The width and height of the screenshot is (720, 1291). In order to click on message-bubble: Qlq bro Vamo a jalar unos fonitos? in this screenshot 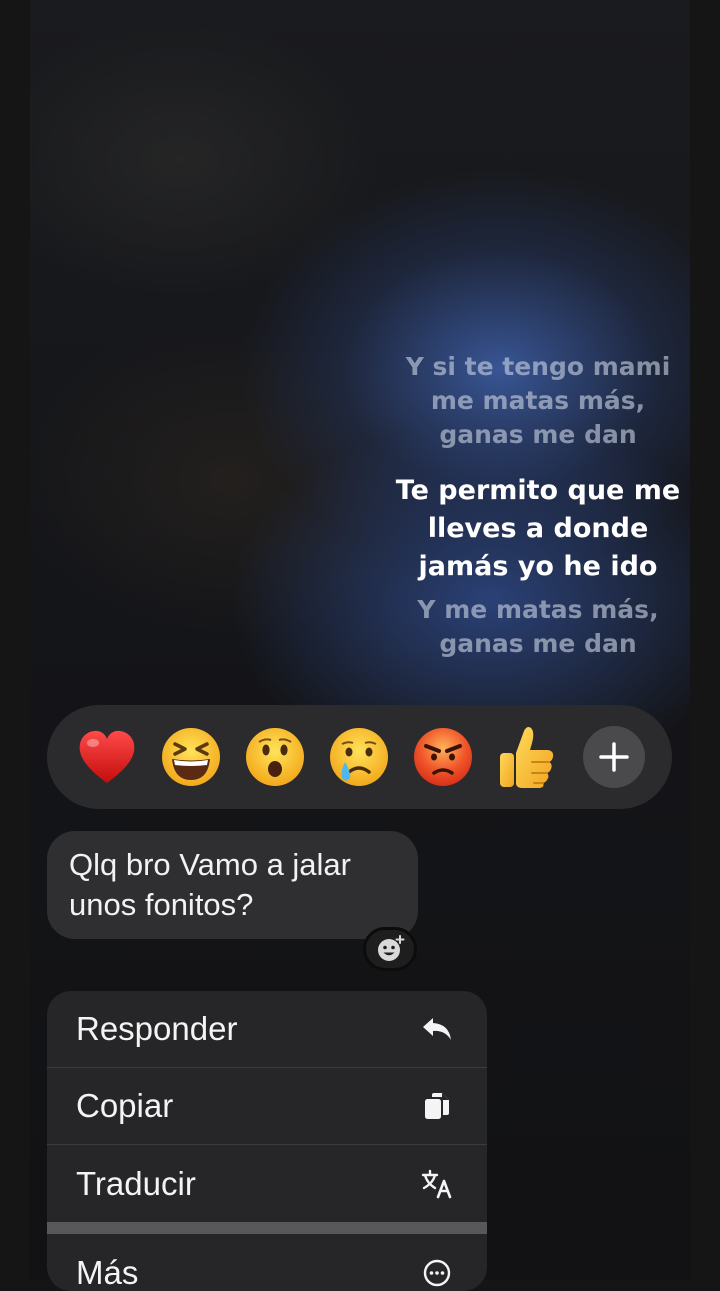, I will do `click(232, 885)`.